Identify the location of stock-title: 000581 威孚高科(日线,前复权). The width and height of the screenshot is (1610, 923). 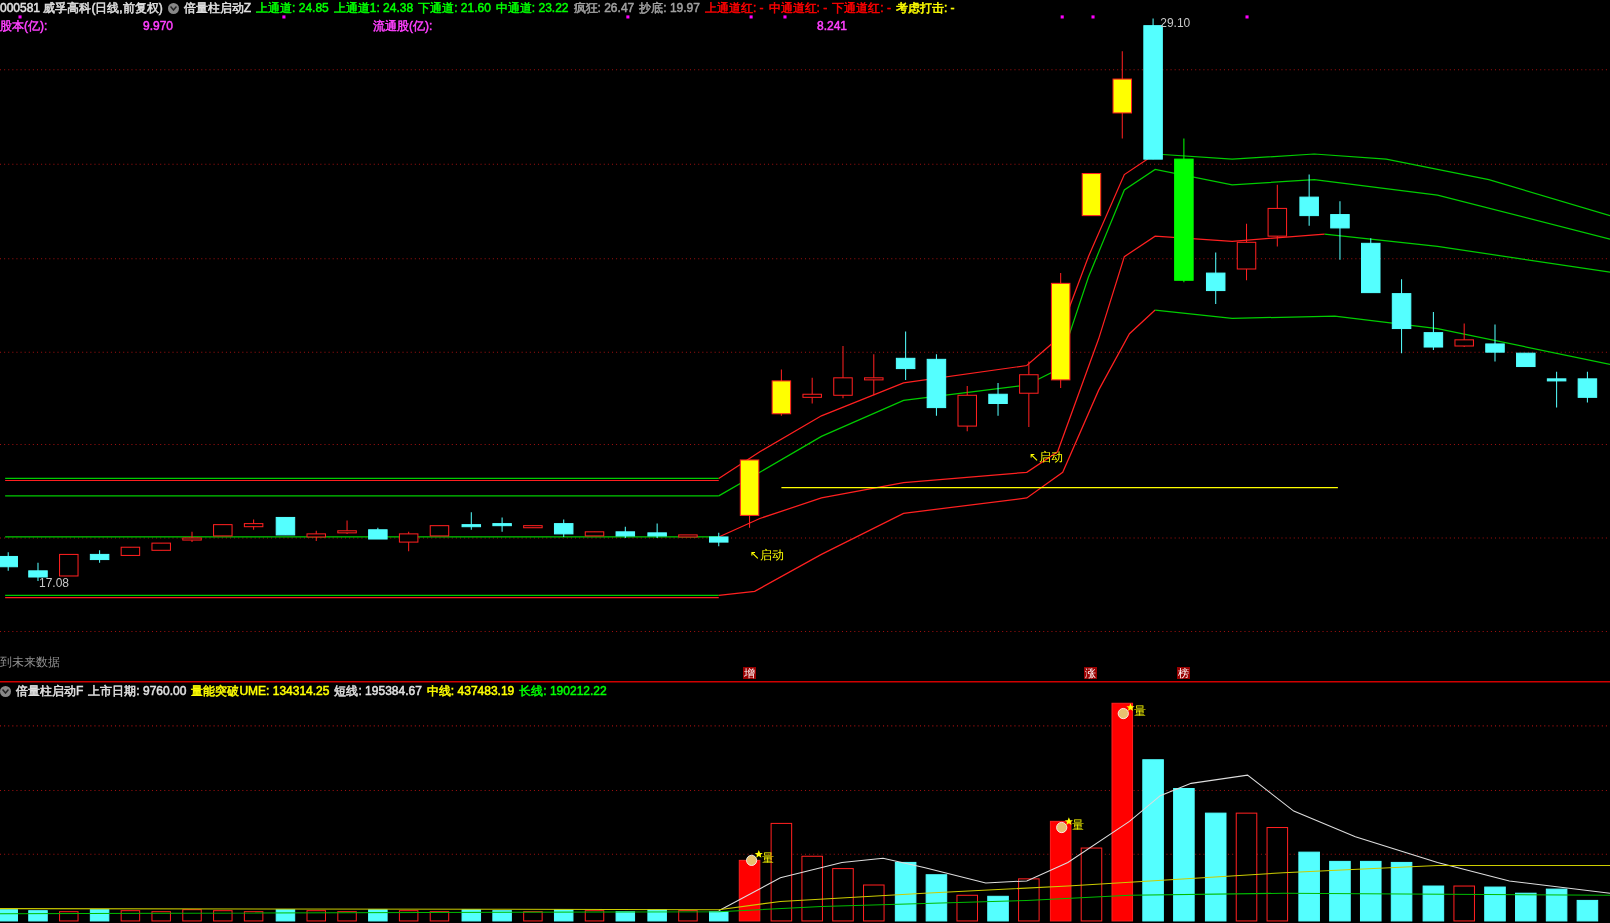
(81, 8).